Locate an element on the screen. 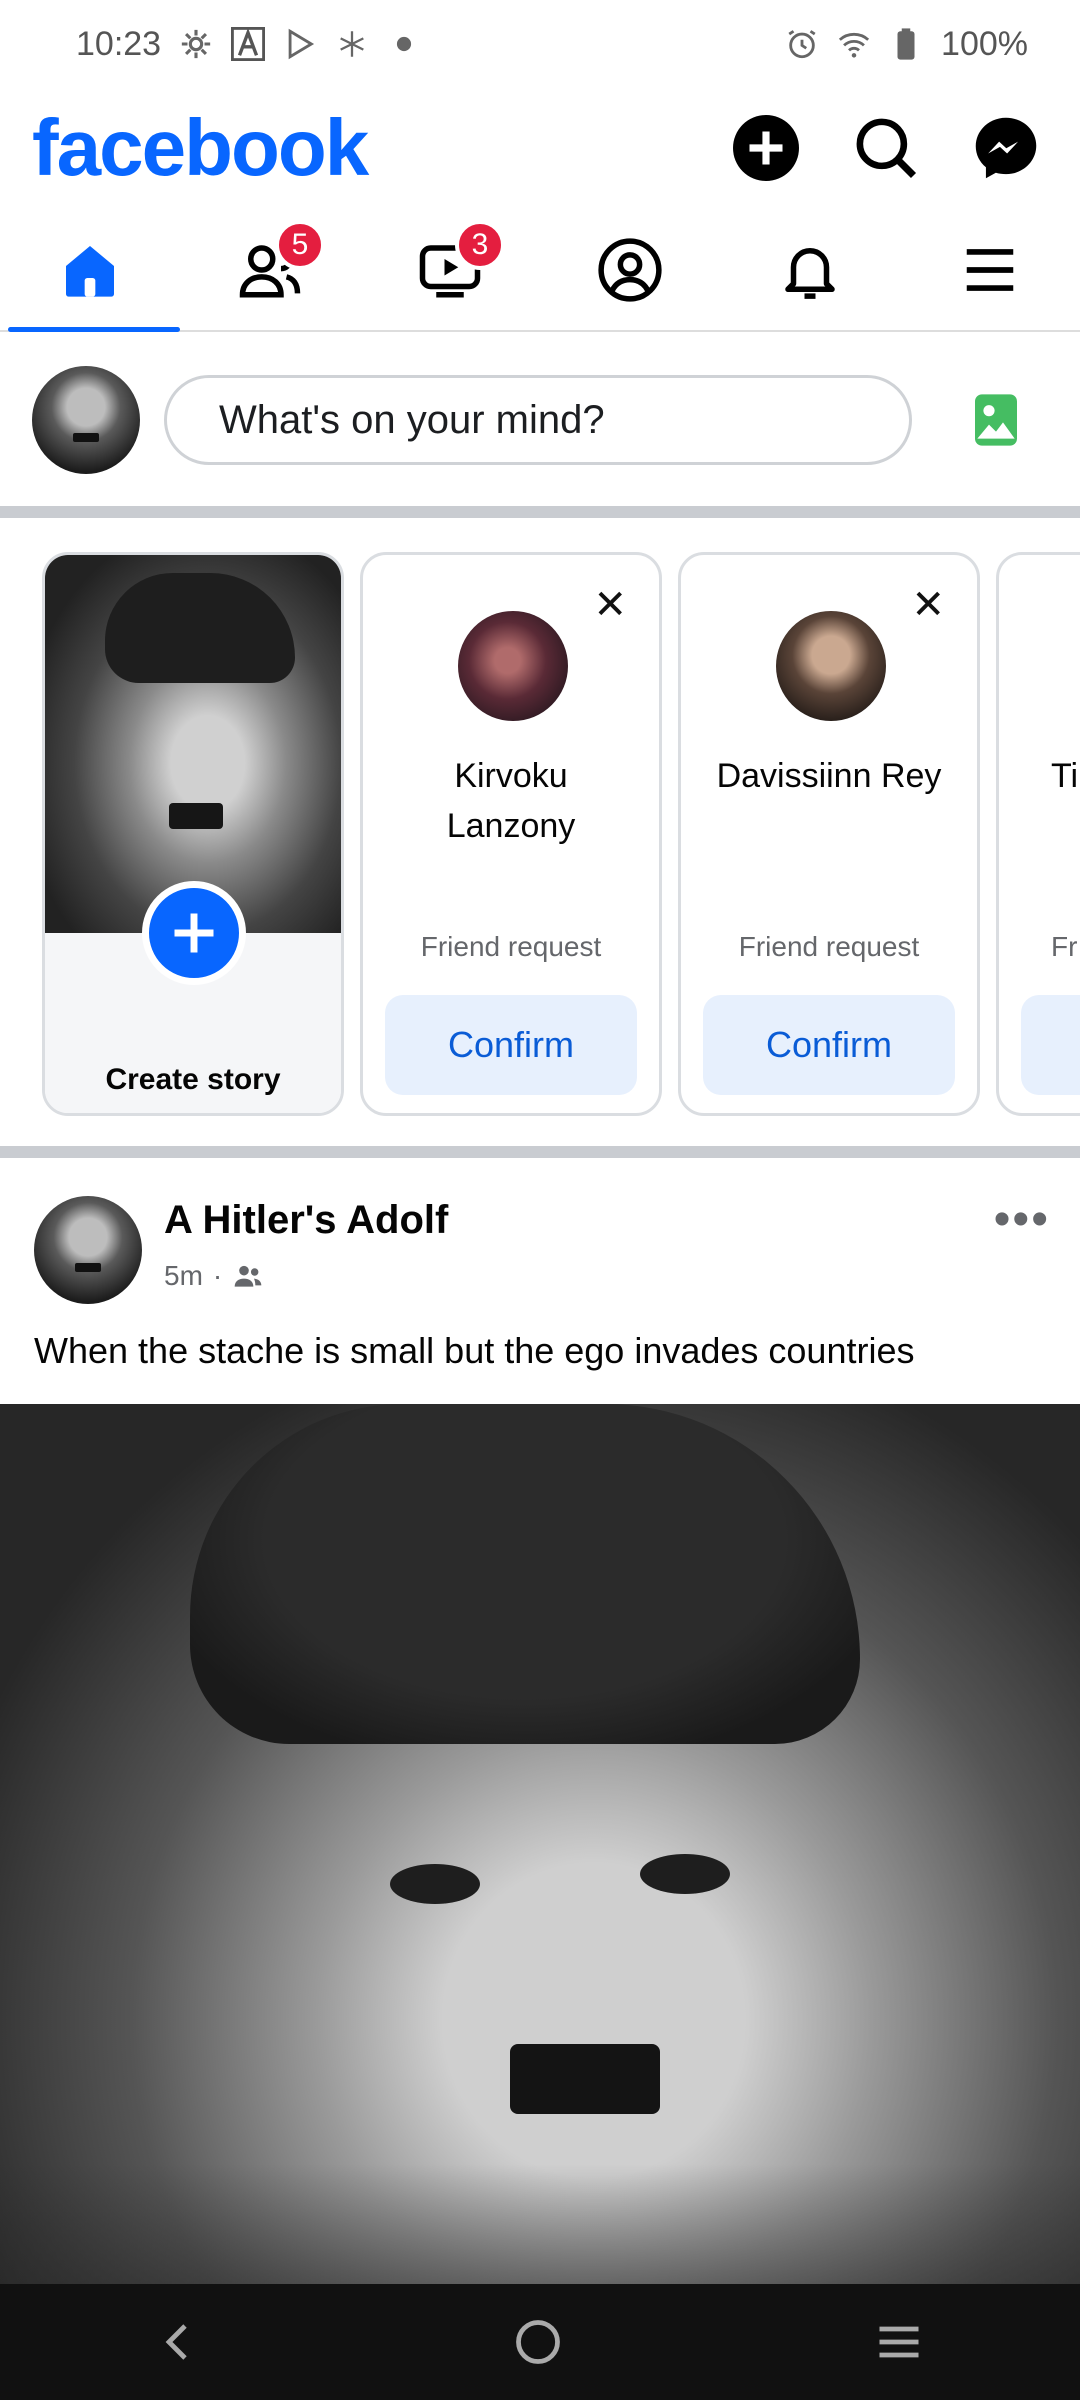 The image size is (1080, 2400). confirm-button is located at coordinates (1050, 1045).